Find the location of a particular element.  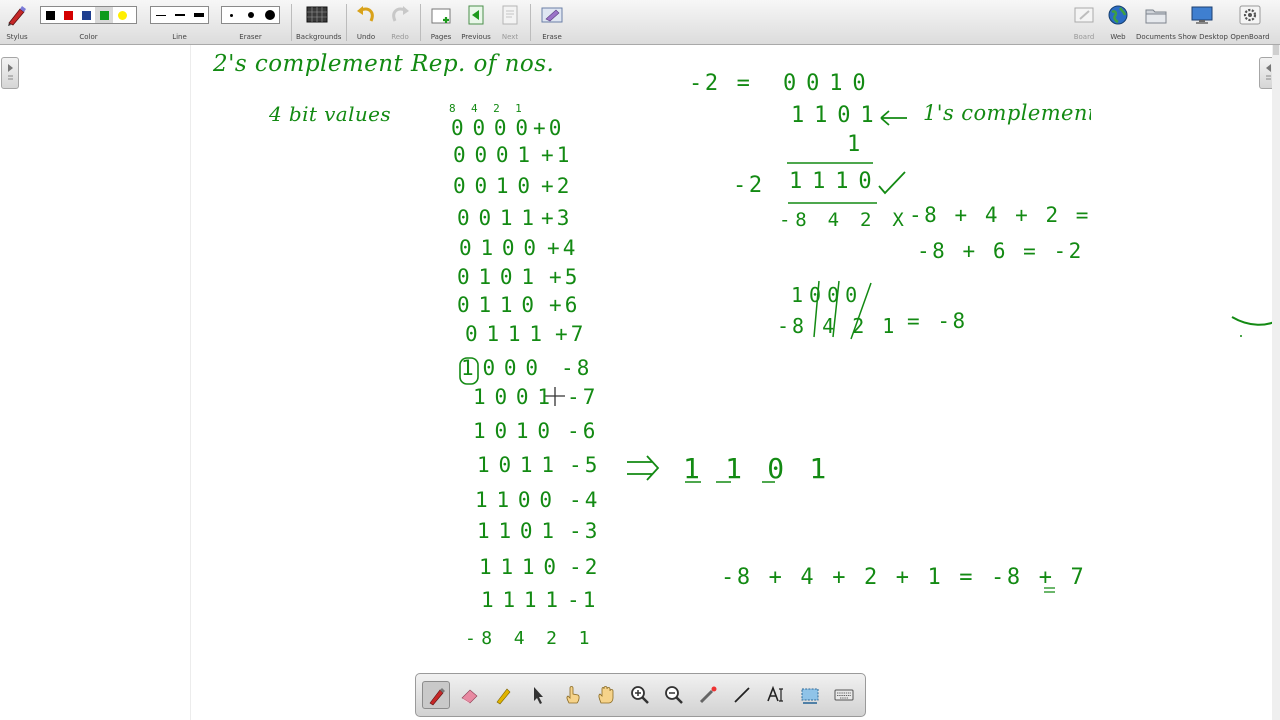

highlighter-tool-button is located at coordinates (504, 695).